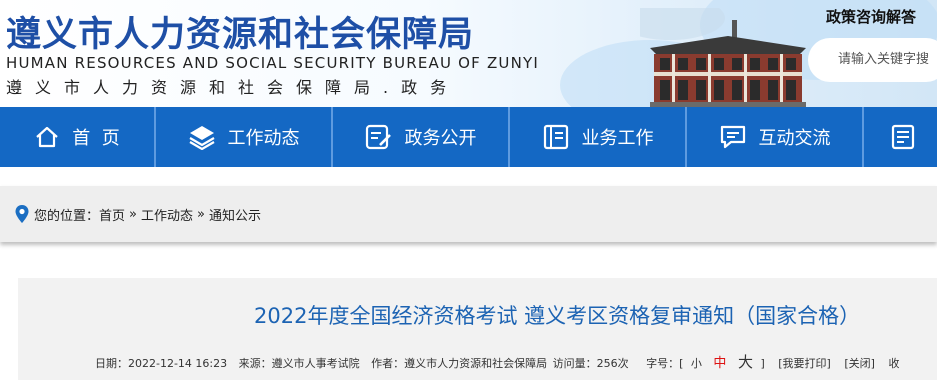 The height and width of the screenshot is (380, 937). I want to click on layers-icon, so click(202, 137).